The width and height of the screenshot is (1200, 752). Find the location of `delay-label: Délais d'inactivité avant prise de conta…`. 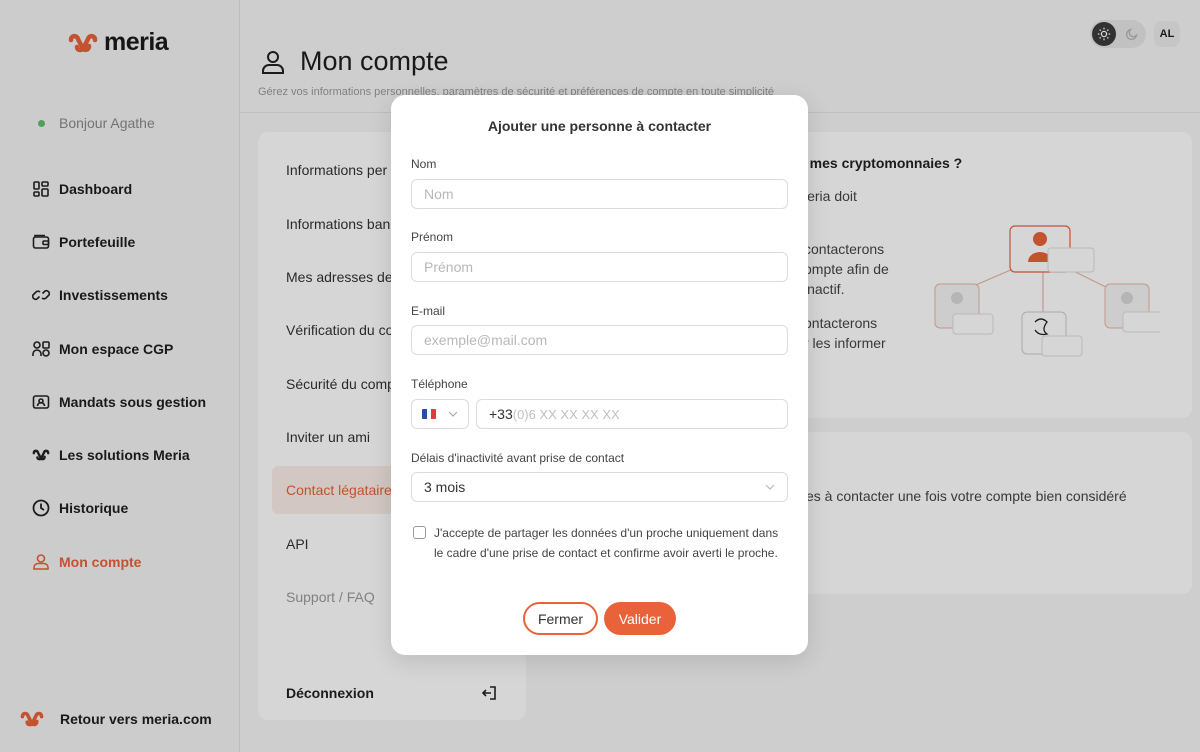

delay-label: Délais d'inactivité avant prise de conta… is located at coordinates (518, 458).